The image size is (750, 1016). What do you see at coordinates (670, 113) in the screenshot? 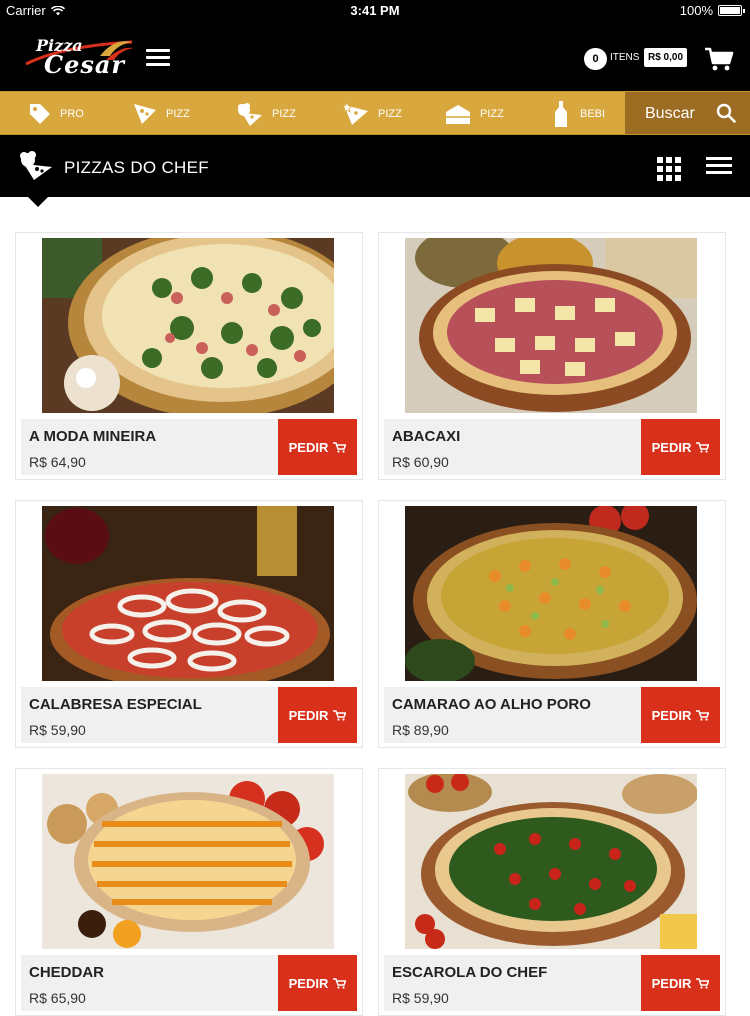
I see `search-label: Buscar` at bounding box center [670, 113].